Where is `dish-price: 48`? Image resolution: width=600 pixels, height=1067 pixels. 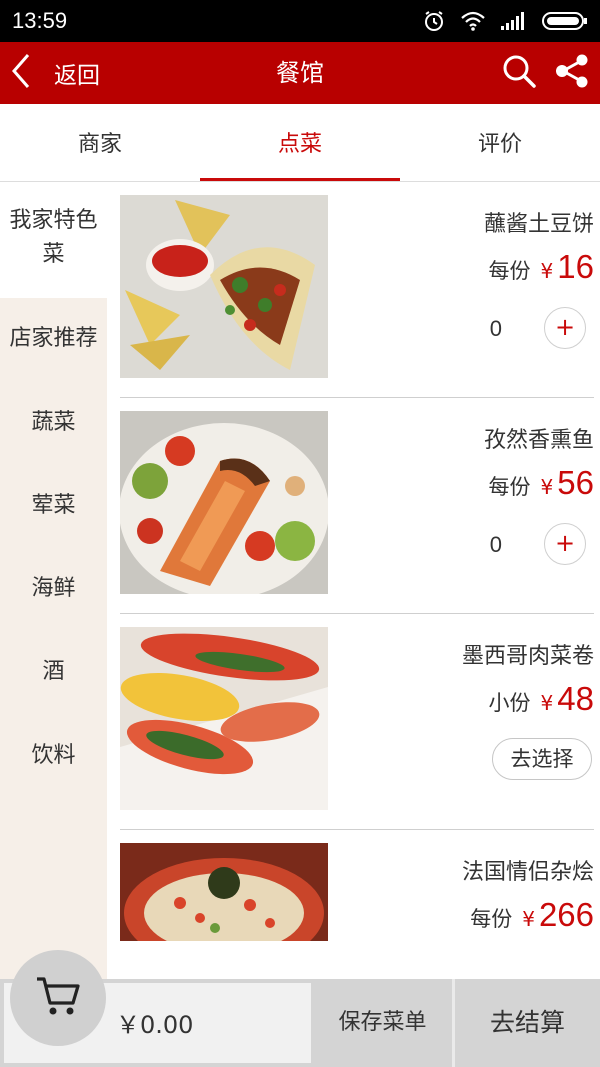 dish-price: 48 is located at coordinates (575, 698).